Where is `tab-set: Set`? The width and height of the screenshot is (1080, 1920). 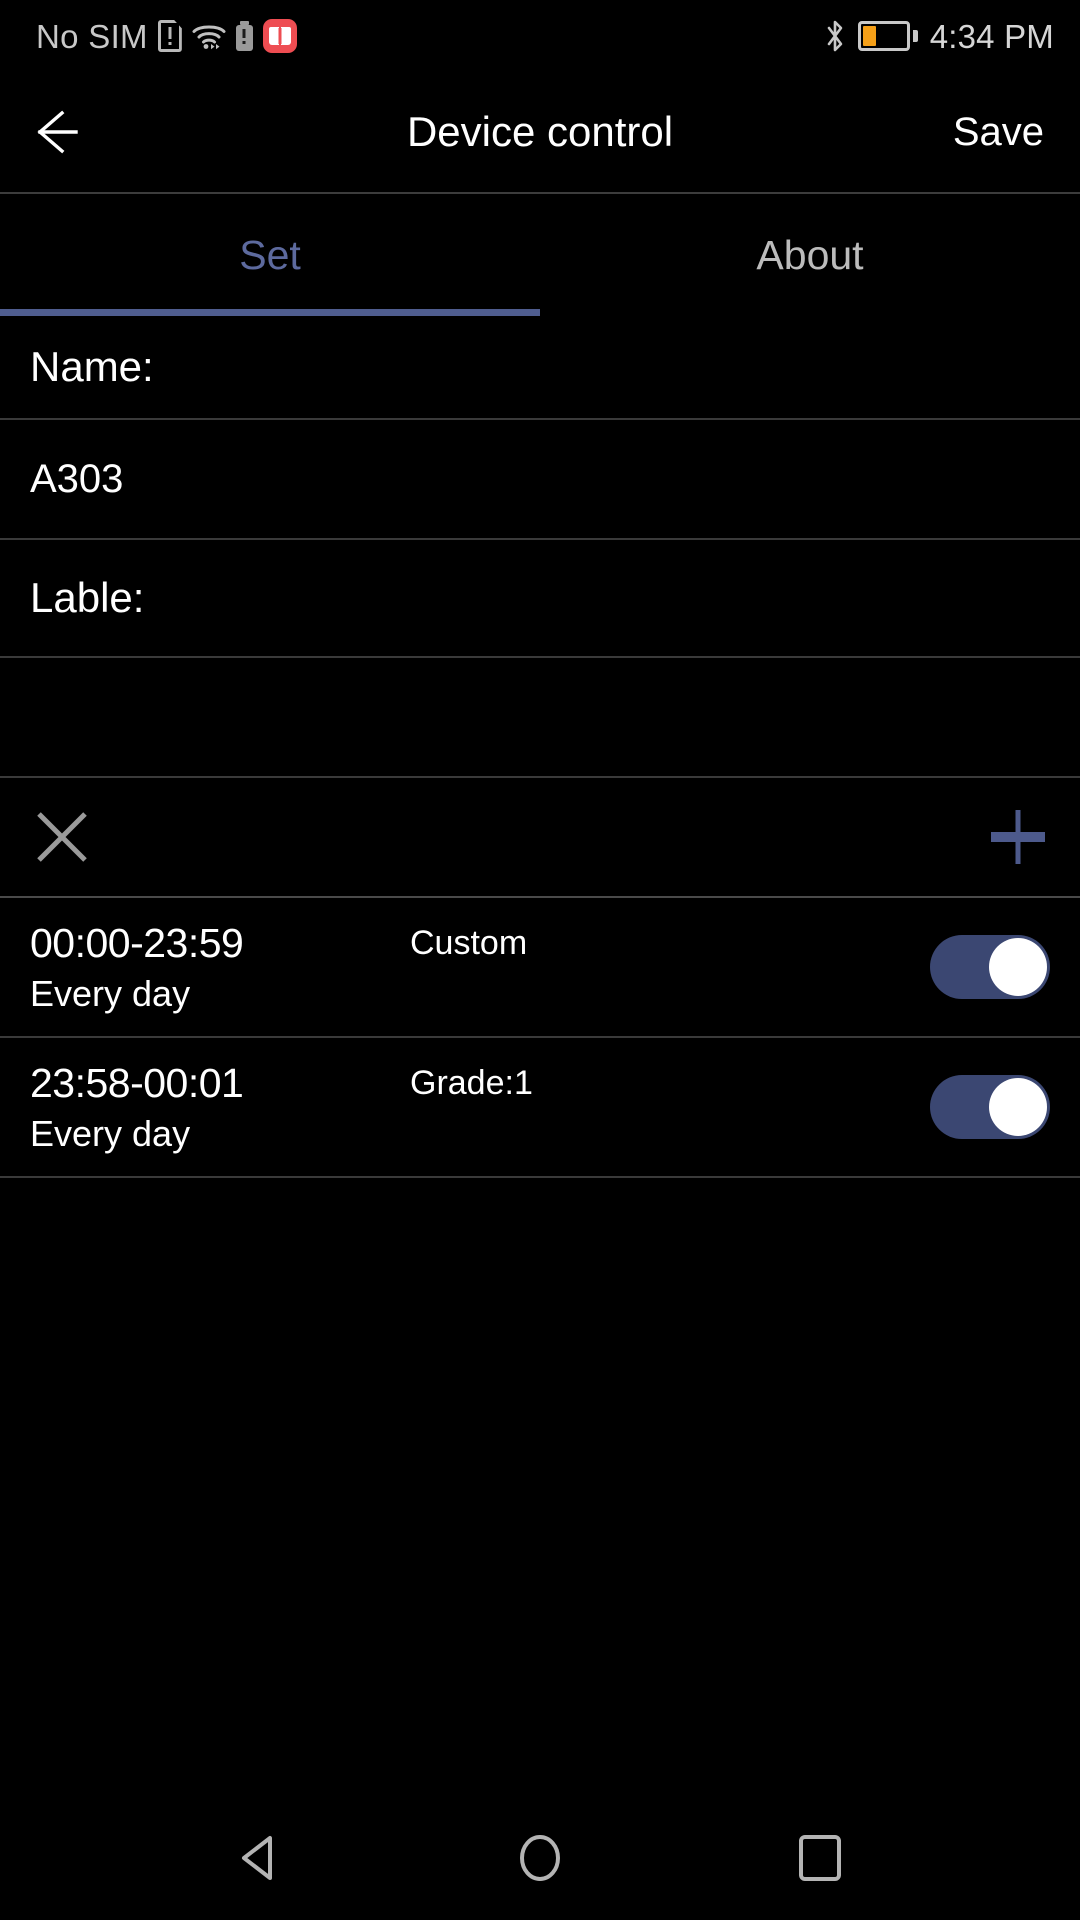
tab-set: Set is located at coordinates (270, 255).